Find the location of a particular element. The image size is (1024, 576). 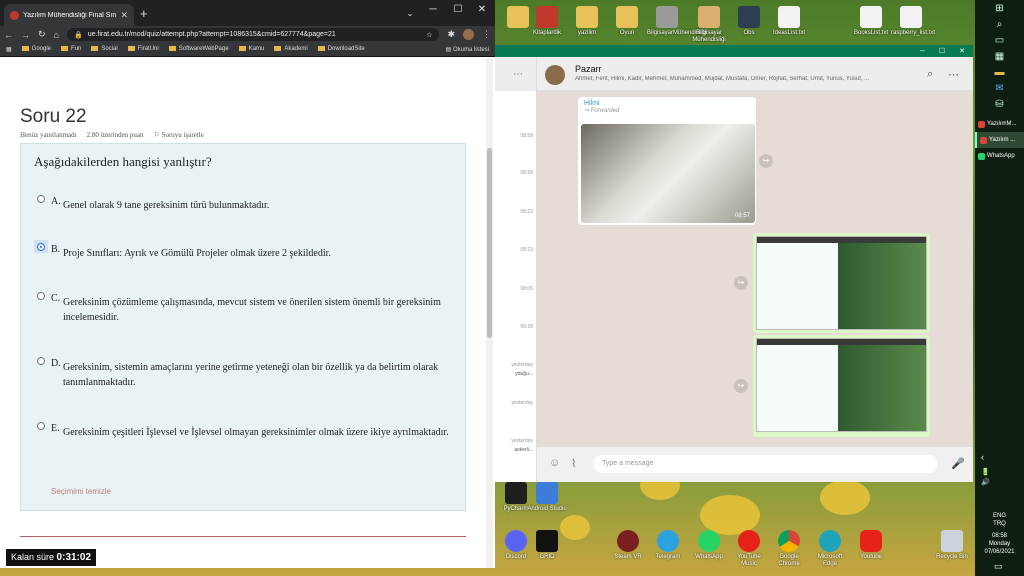

desktop-icon: Steam VR is located at coordinates (628, 545).